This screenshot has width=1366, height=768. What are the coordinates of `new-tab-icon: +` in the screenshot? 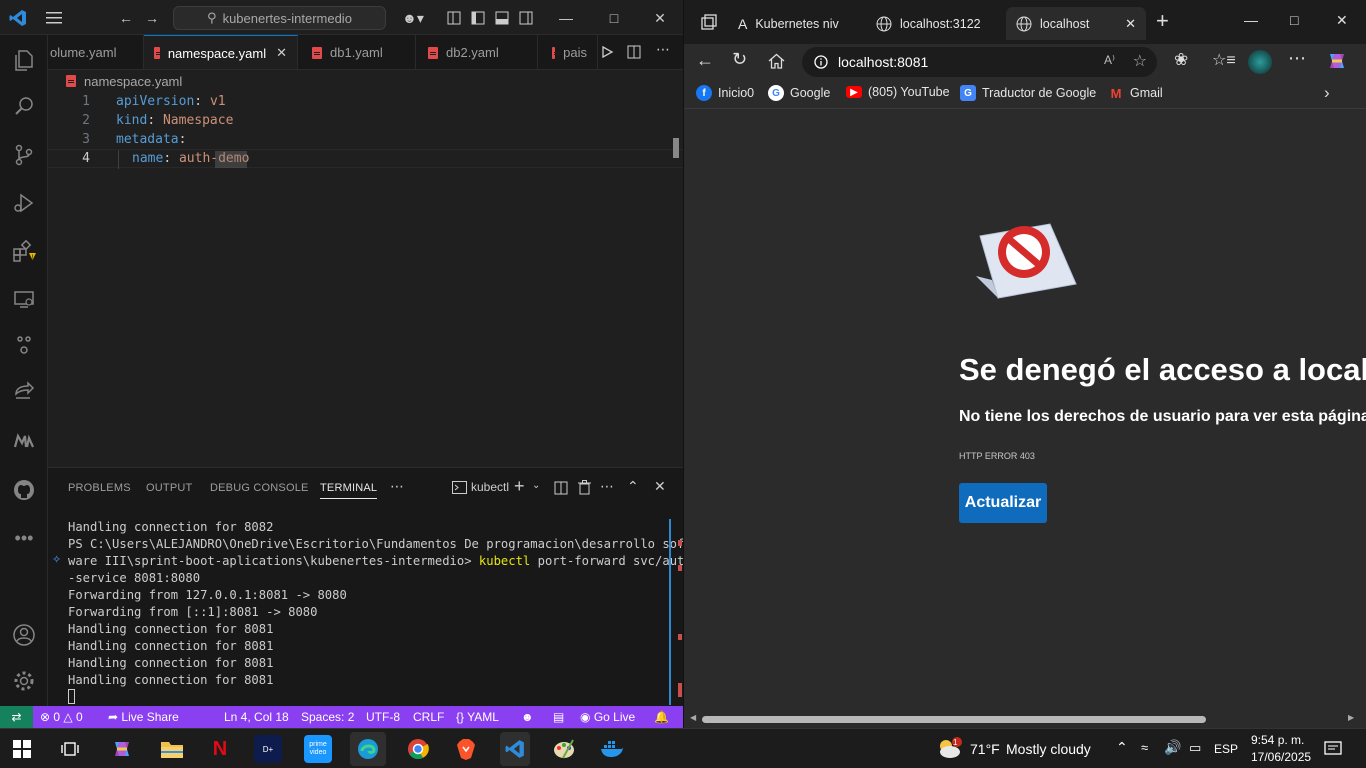 It's located at (1162, 21).